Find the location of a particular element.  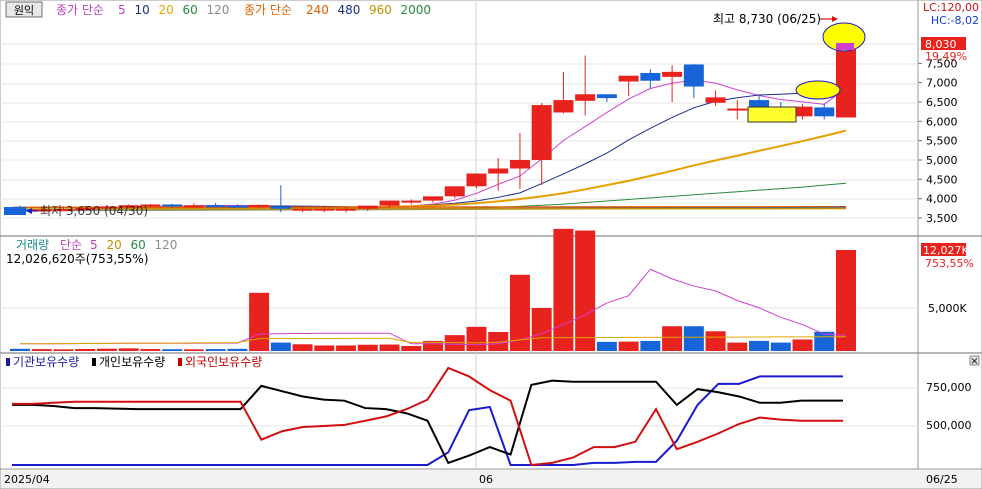

ma-period-10: 10 is located at coordinates (142, 10).